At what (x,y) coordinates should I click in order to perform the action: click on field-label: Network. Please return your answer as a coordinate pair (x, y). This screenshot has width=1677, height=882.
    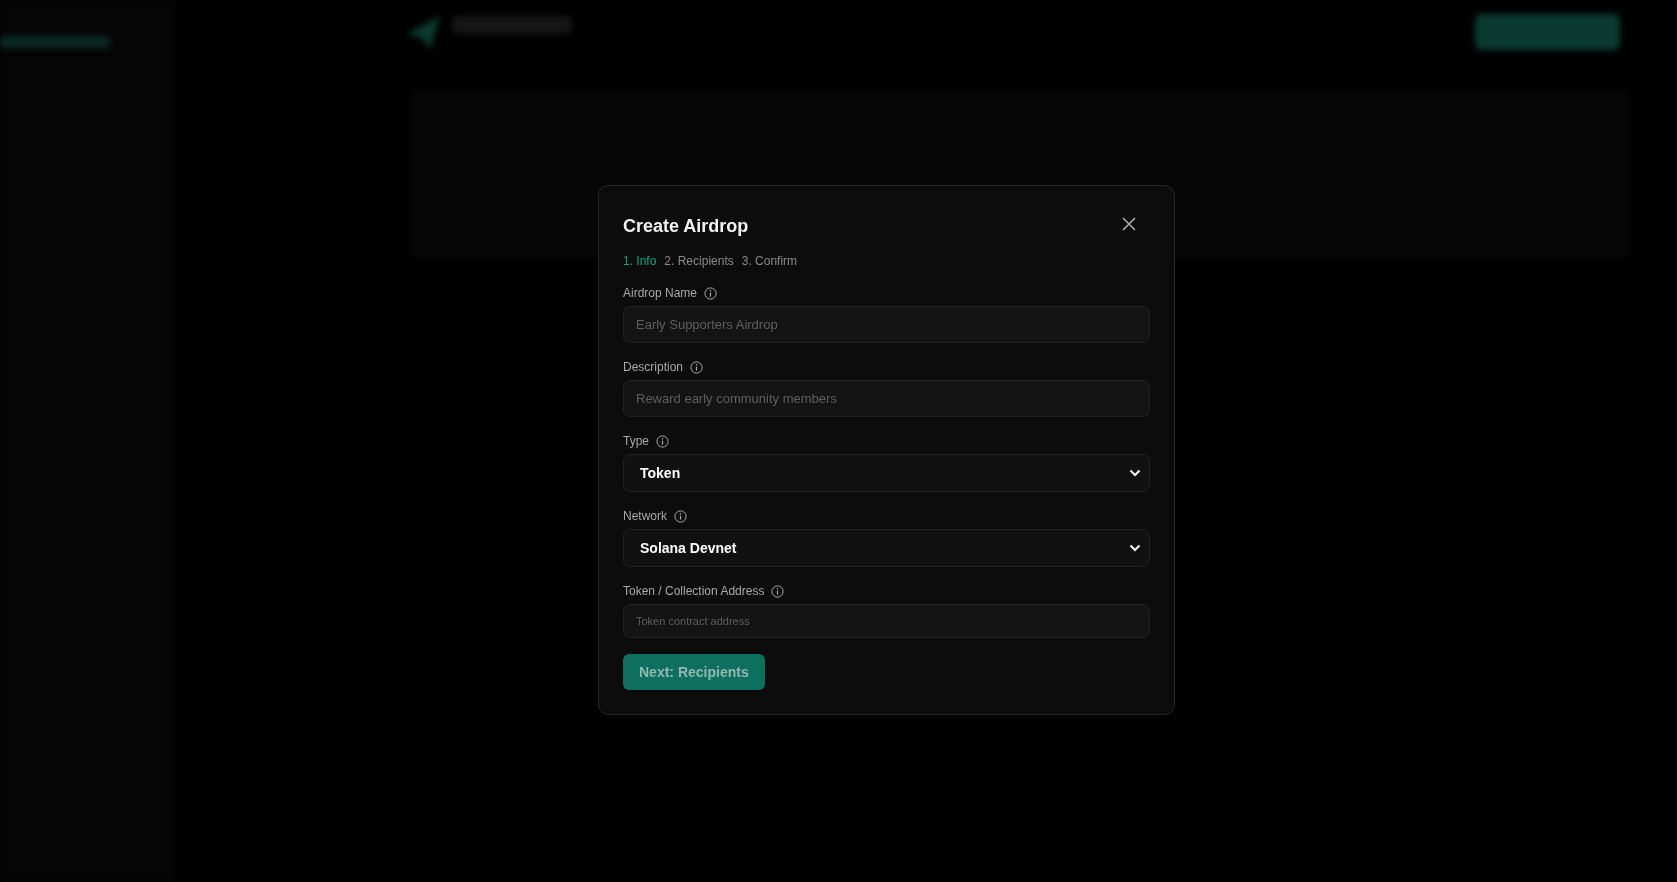
    Looking at the image, I should click on (645, 516).